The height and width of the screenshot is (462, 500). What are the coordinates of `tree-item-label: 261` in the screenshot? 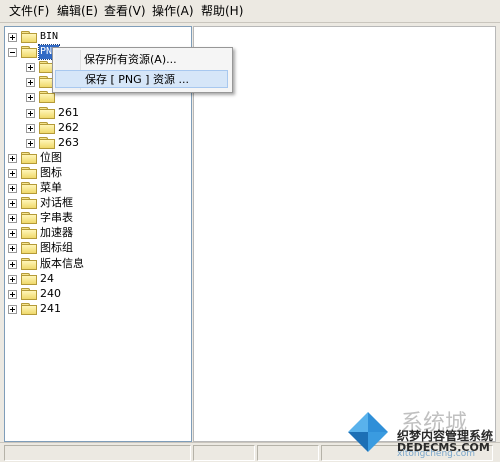 It's located at (68, 112).